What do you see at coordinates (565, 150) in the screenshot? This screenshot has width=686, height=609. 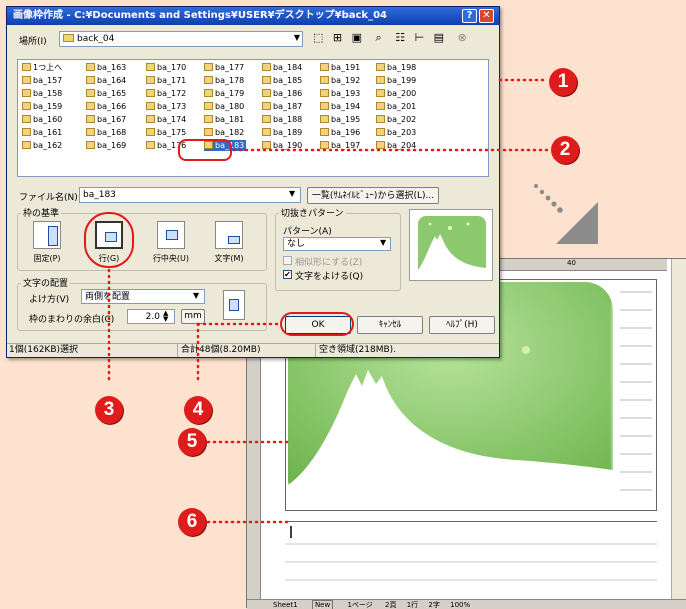 I see `callout-marker-2: 2` at bounding box center [565, 150].